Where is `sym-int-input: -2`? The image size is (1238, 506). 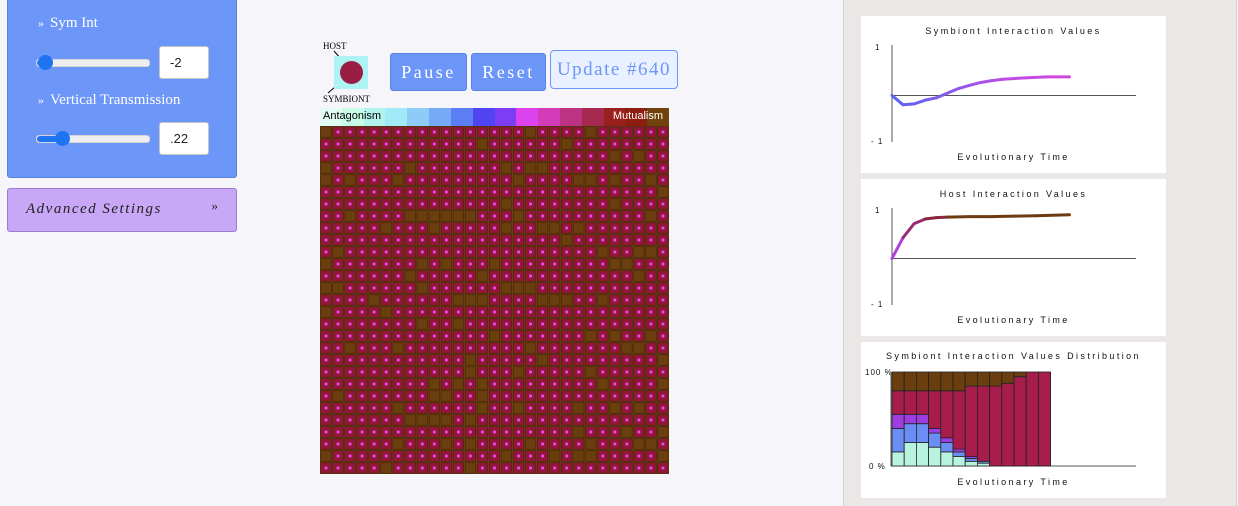
sym-int-input: -2 is located at coordinates (184, 62).